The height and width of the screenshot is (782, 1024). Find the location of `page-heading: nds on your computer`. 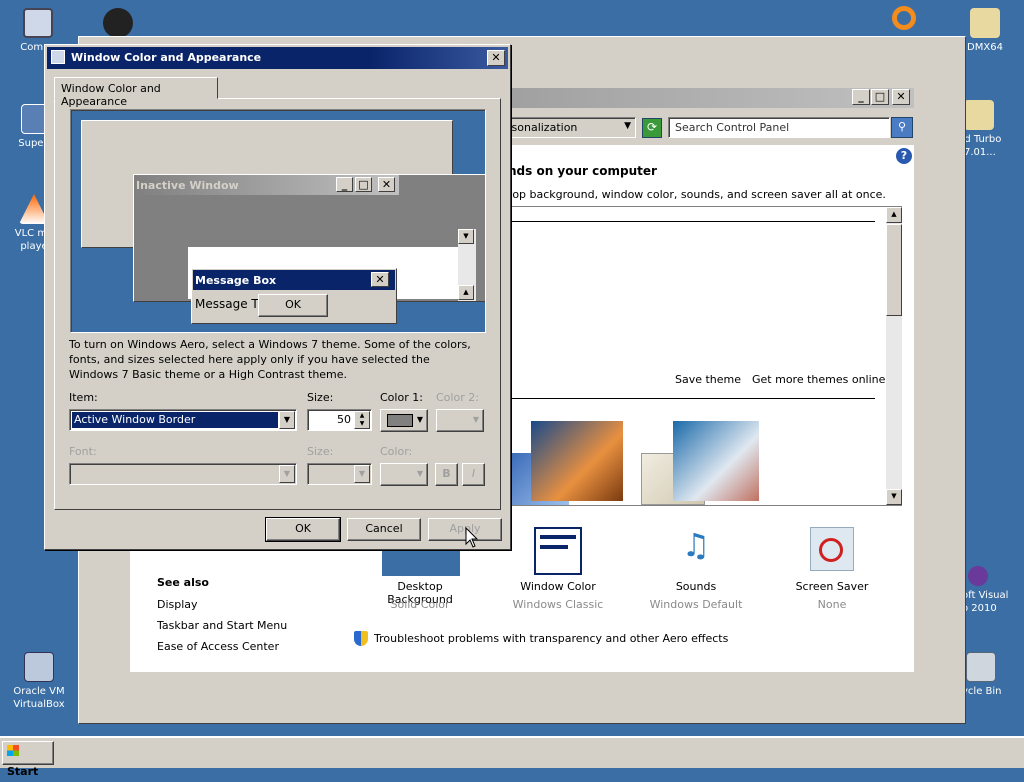

page-heading: nds on your computer is located at coordinates (582, 171).